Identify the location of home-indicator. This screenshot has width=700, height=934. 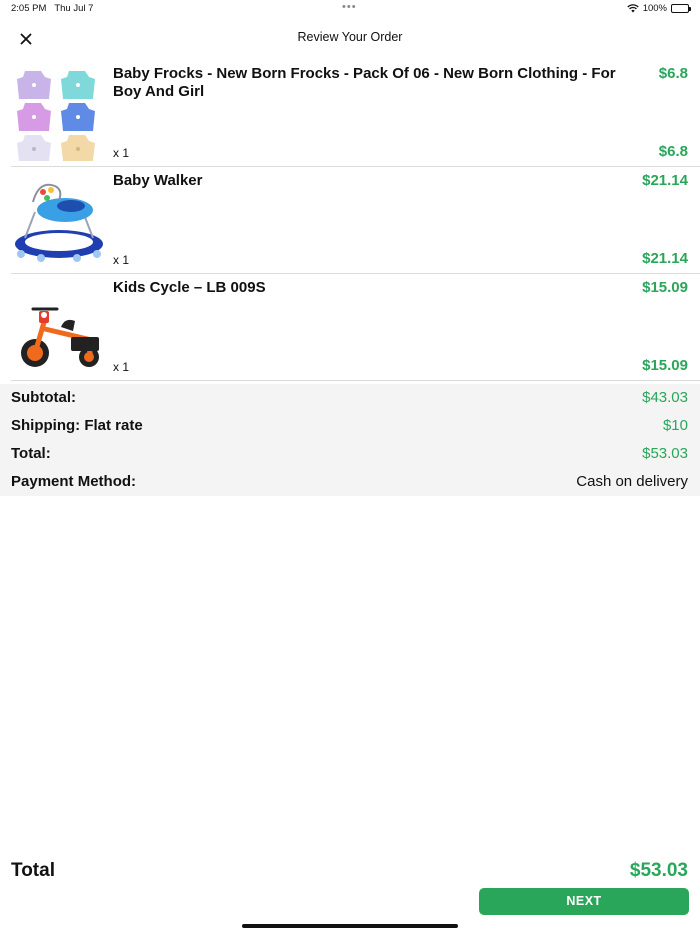
(350, 926).